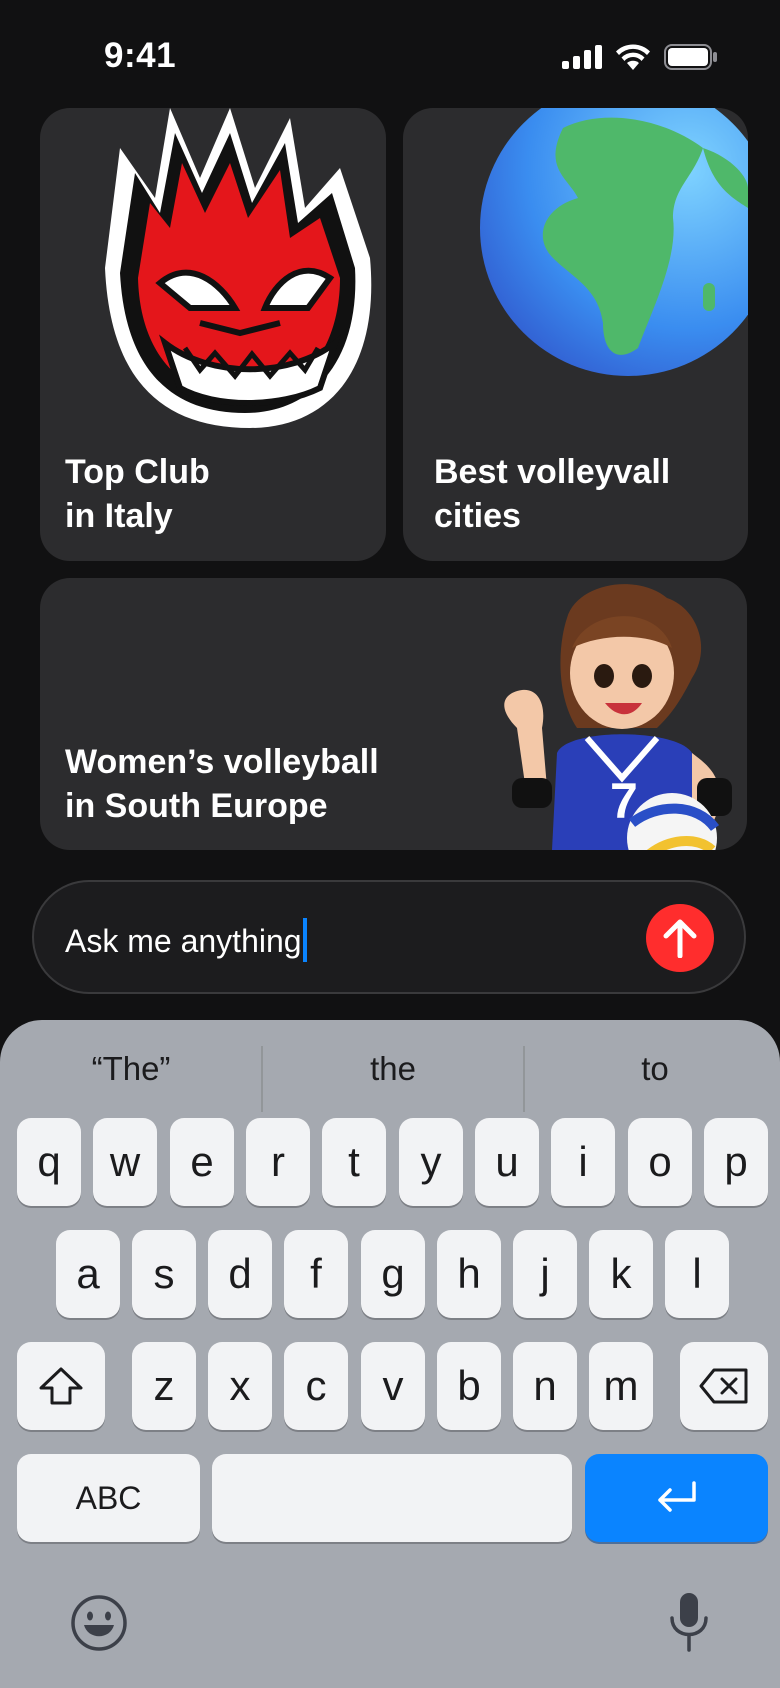 The image size is (780, 1688). What do you see at coordinates (238, 268) in the screenshot?
I see `red-dragon-mascot-image` at bounding box center [238, 268].